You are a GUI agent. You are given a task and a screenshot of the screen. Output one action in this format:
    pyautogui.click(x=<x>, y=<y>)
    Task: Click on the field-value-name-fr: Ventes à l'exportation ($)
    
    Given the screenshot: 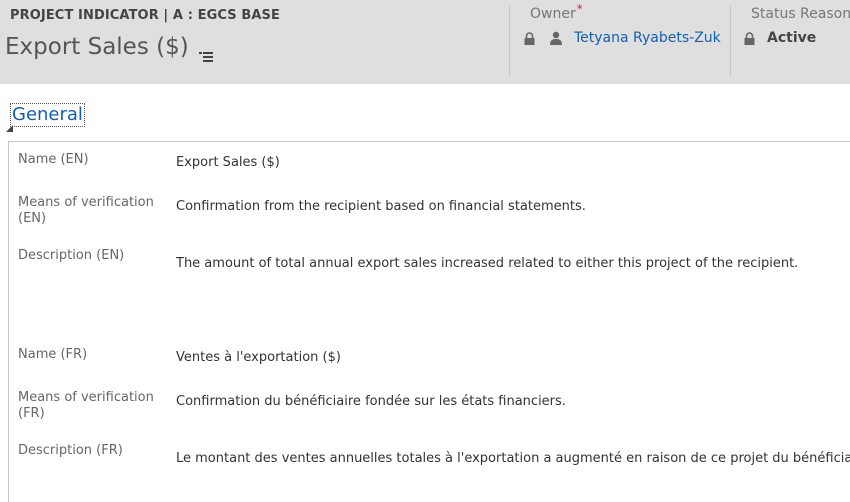 What is the action you would take?
    pyautogui.click(x=258, y=357)
    